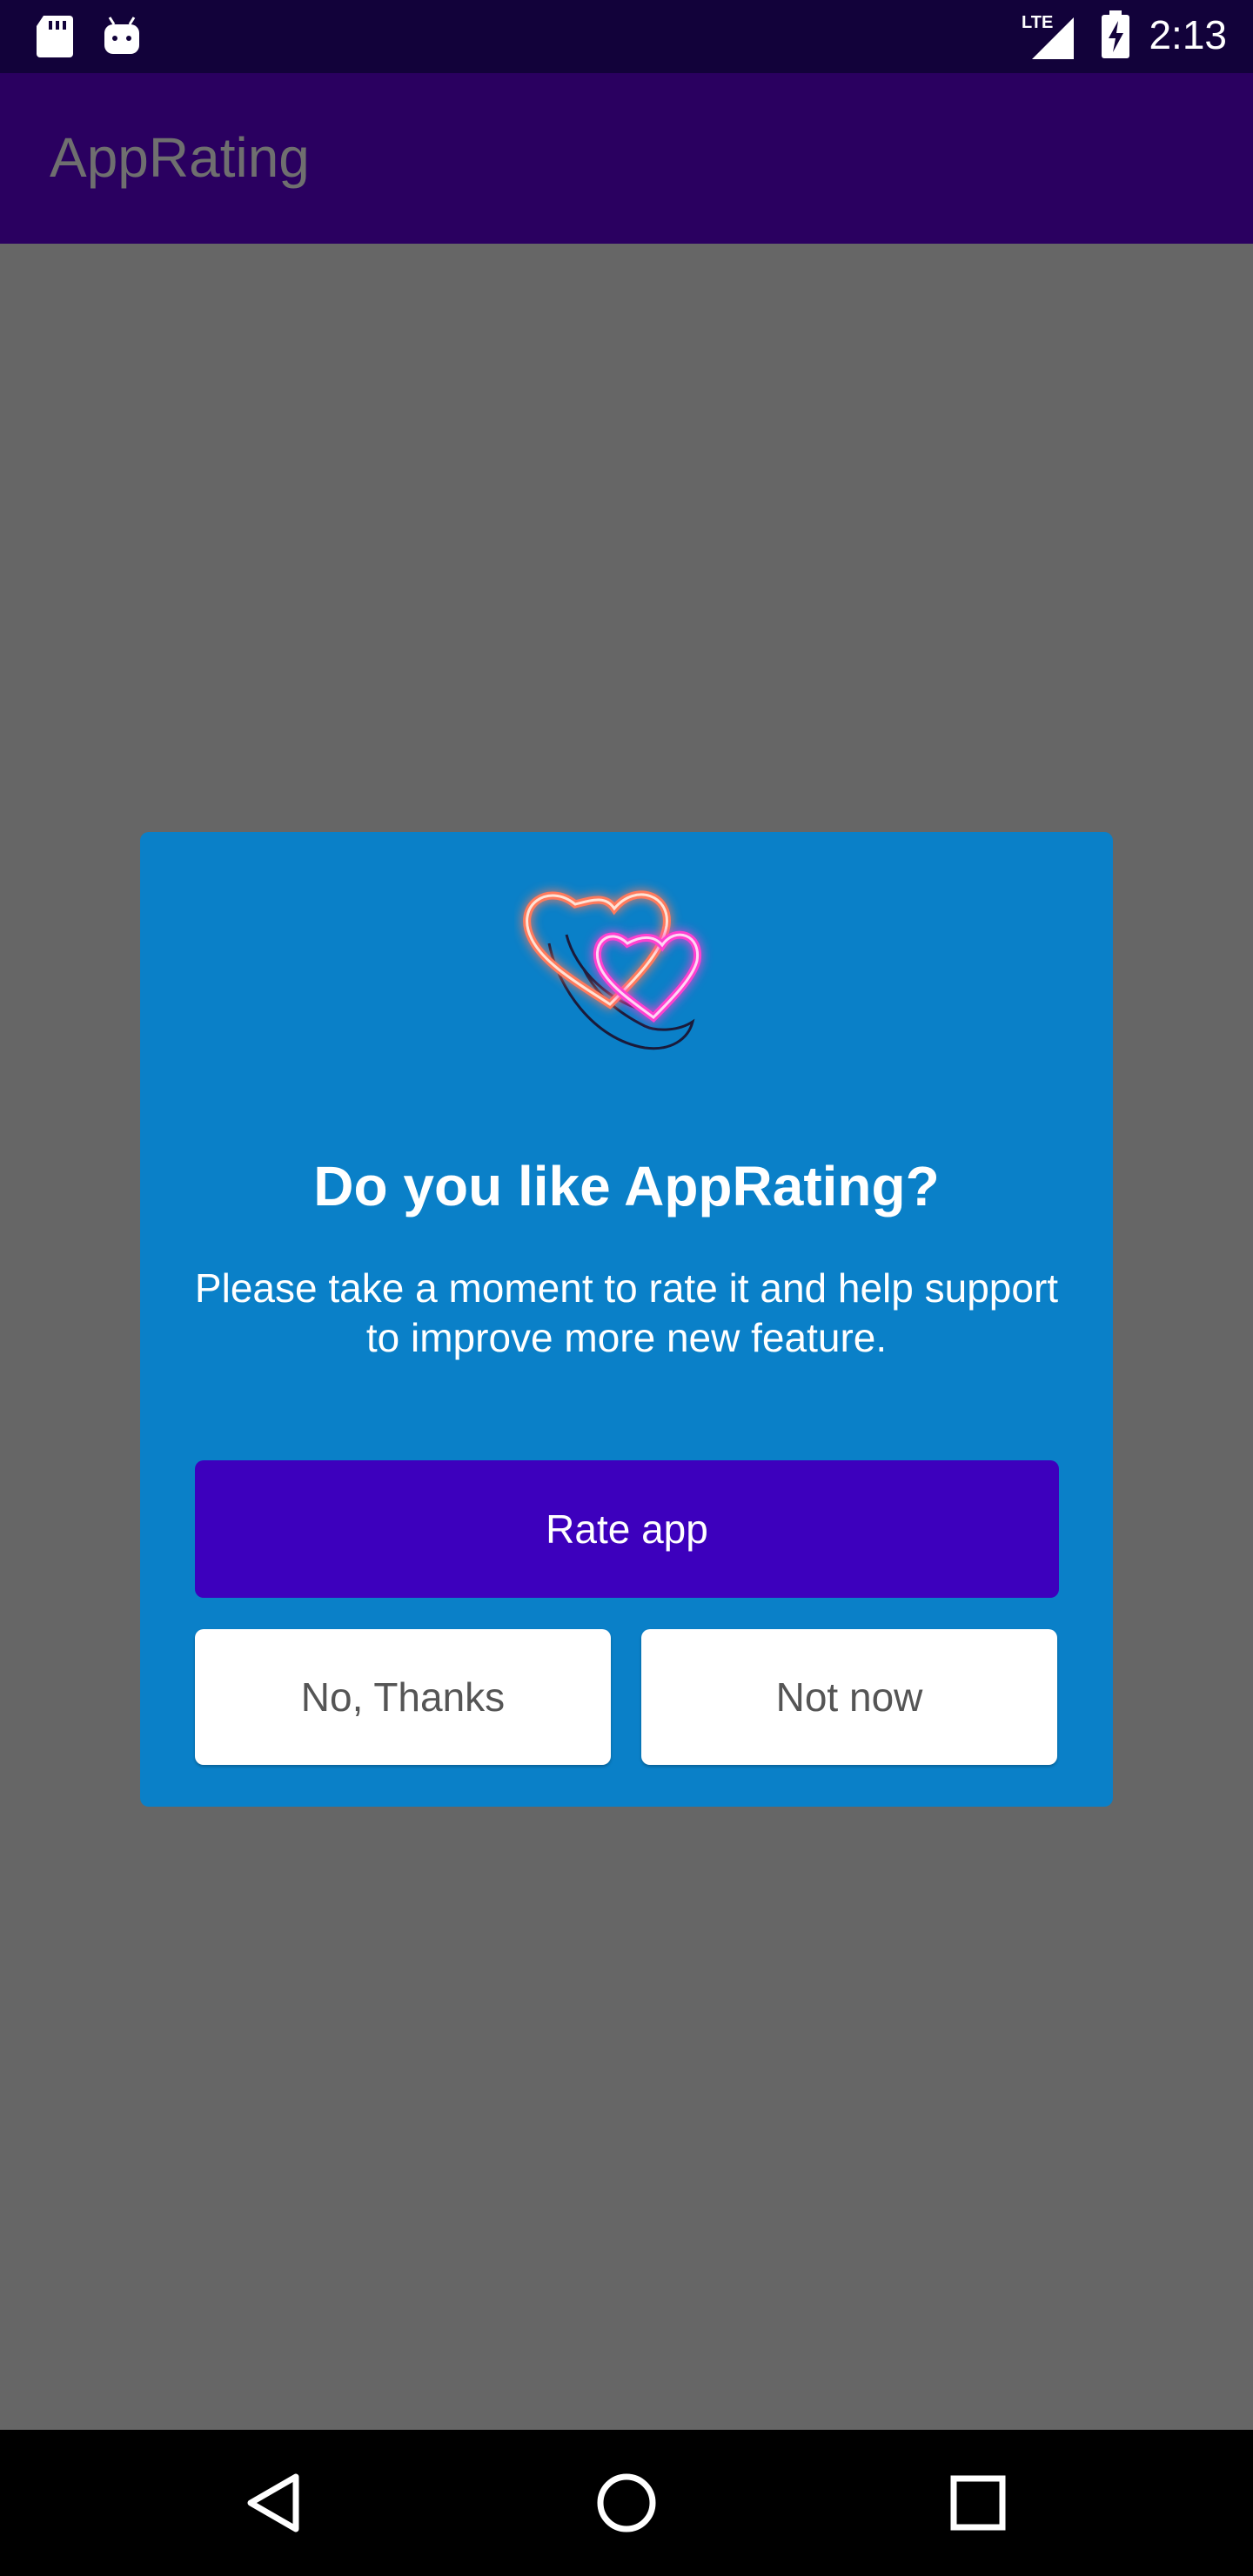  Describe the element at coordinates (849, 1697) in the screenshot. I see `not-now-button: Not now` at that location.